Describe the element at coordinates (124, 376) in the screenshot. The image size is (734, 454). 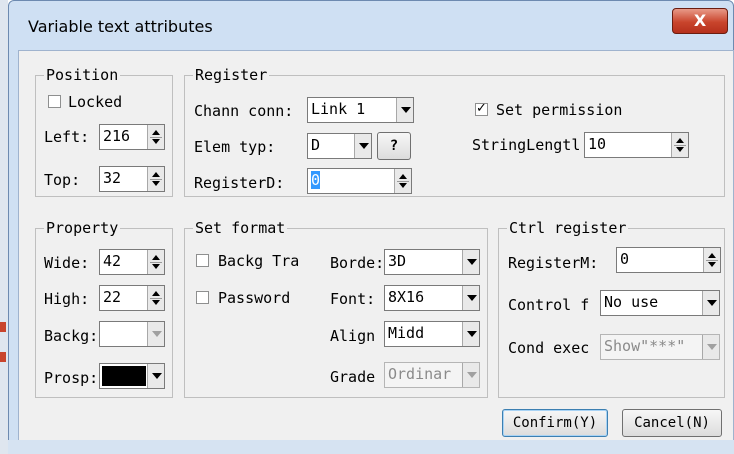
I see `prosp-color-swatch` at that location.